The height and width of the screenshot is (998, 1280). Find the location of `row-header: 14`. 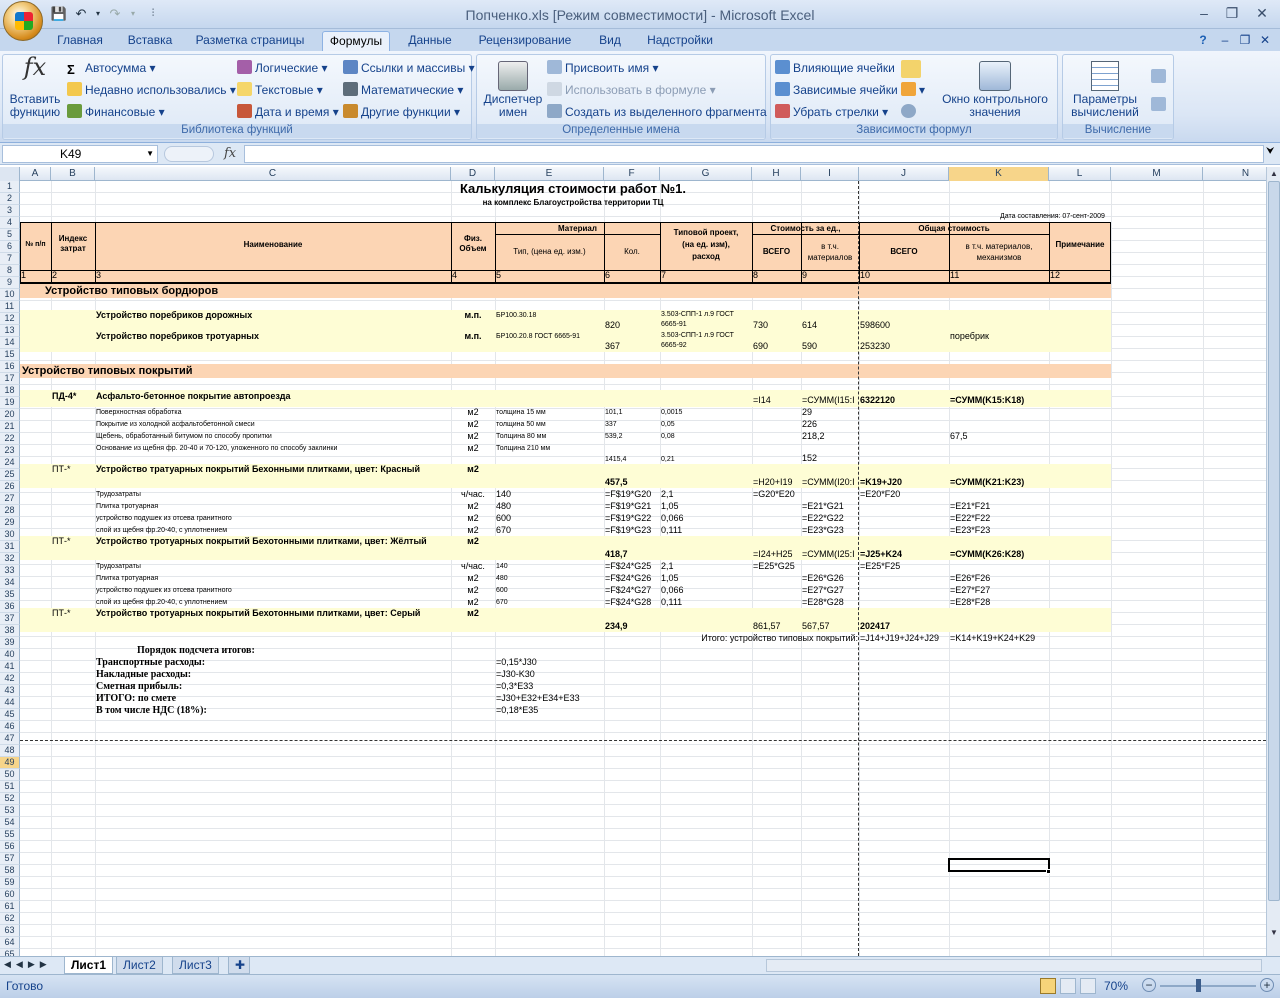

row-header: 14 is located at coordinates (10, 343).